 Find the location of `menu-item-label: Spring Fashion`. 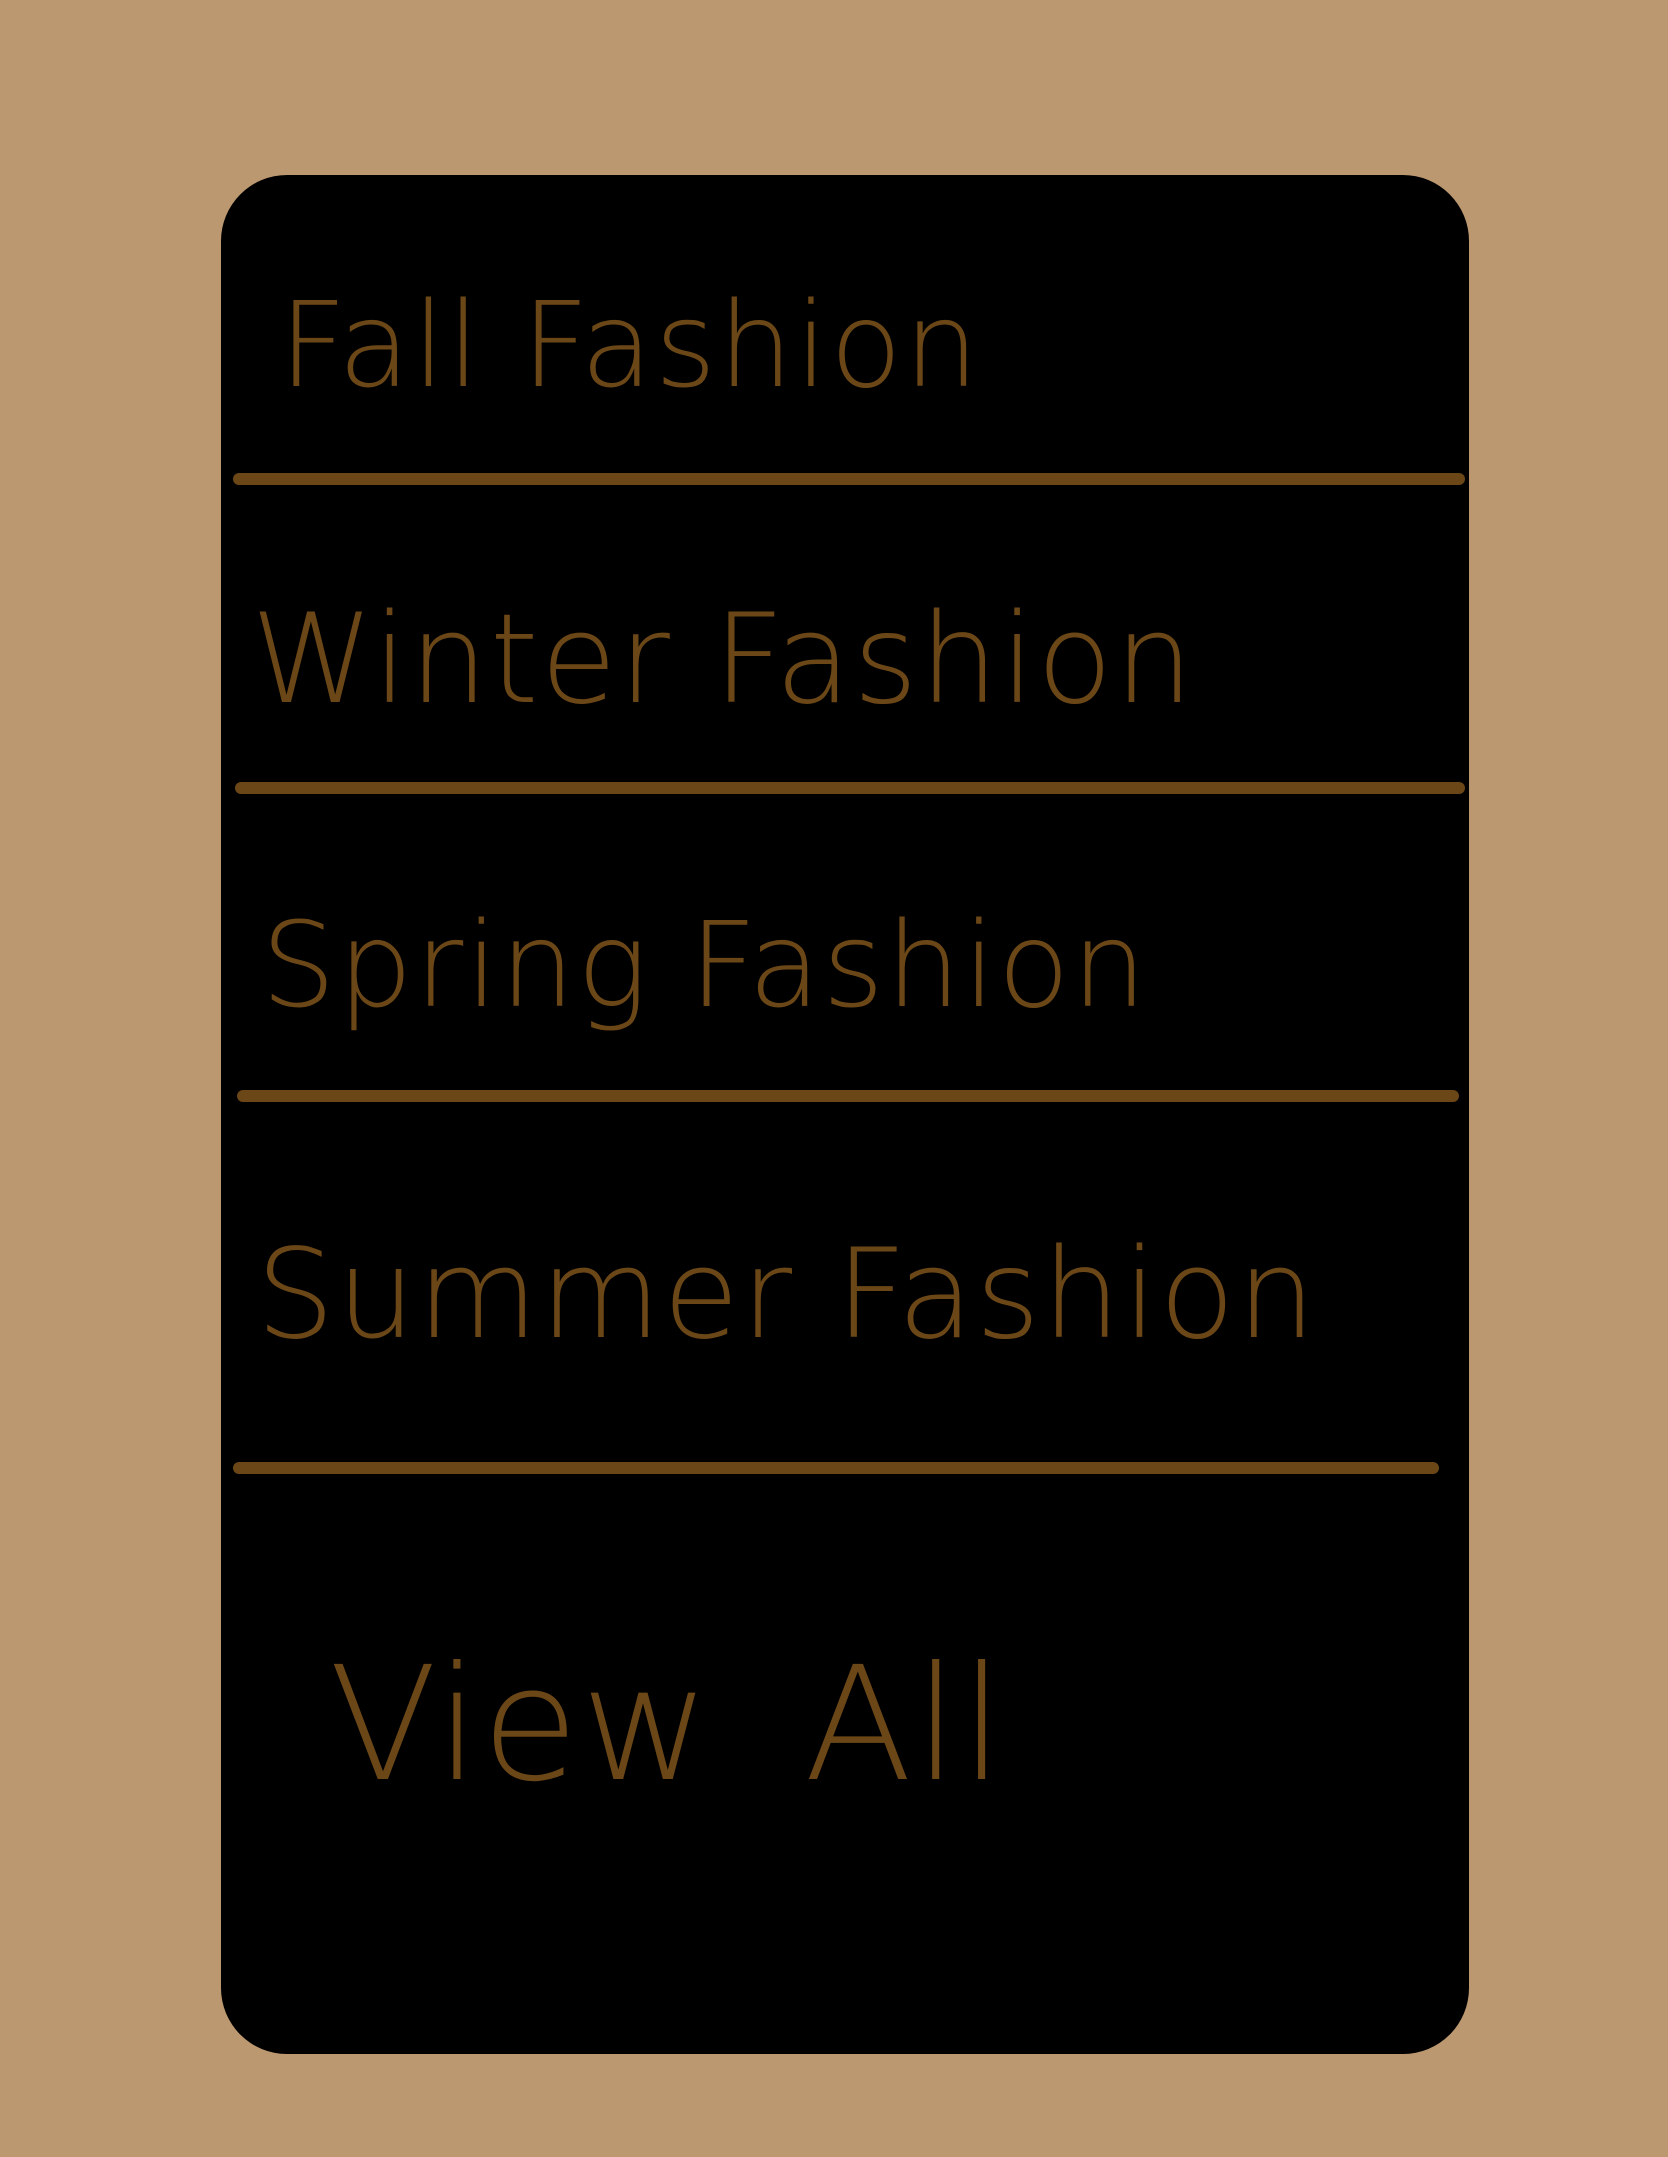

menu-item-label: Spring Fashion is located at coordinates (705, 965).